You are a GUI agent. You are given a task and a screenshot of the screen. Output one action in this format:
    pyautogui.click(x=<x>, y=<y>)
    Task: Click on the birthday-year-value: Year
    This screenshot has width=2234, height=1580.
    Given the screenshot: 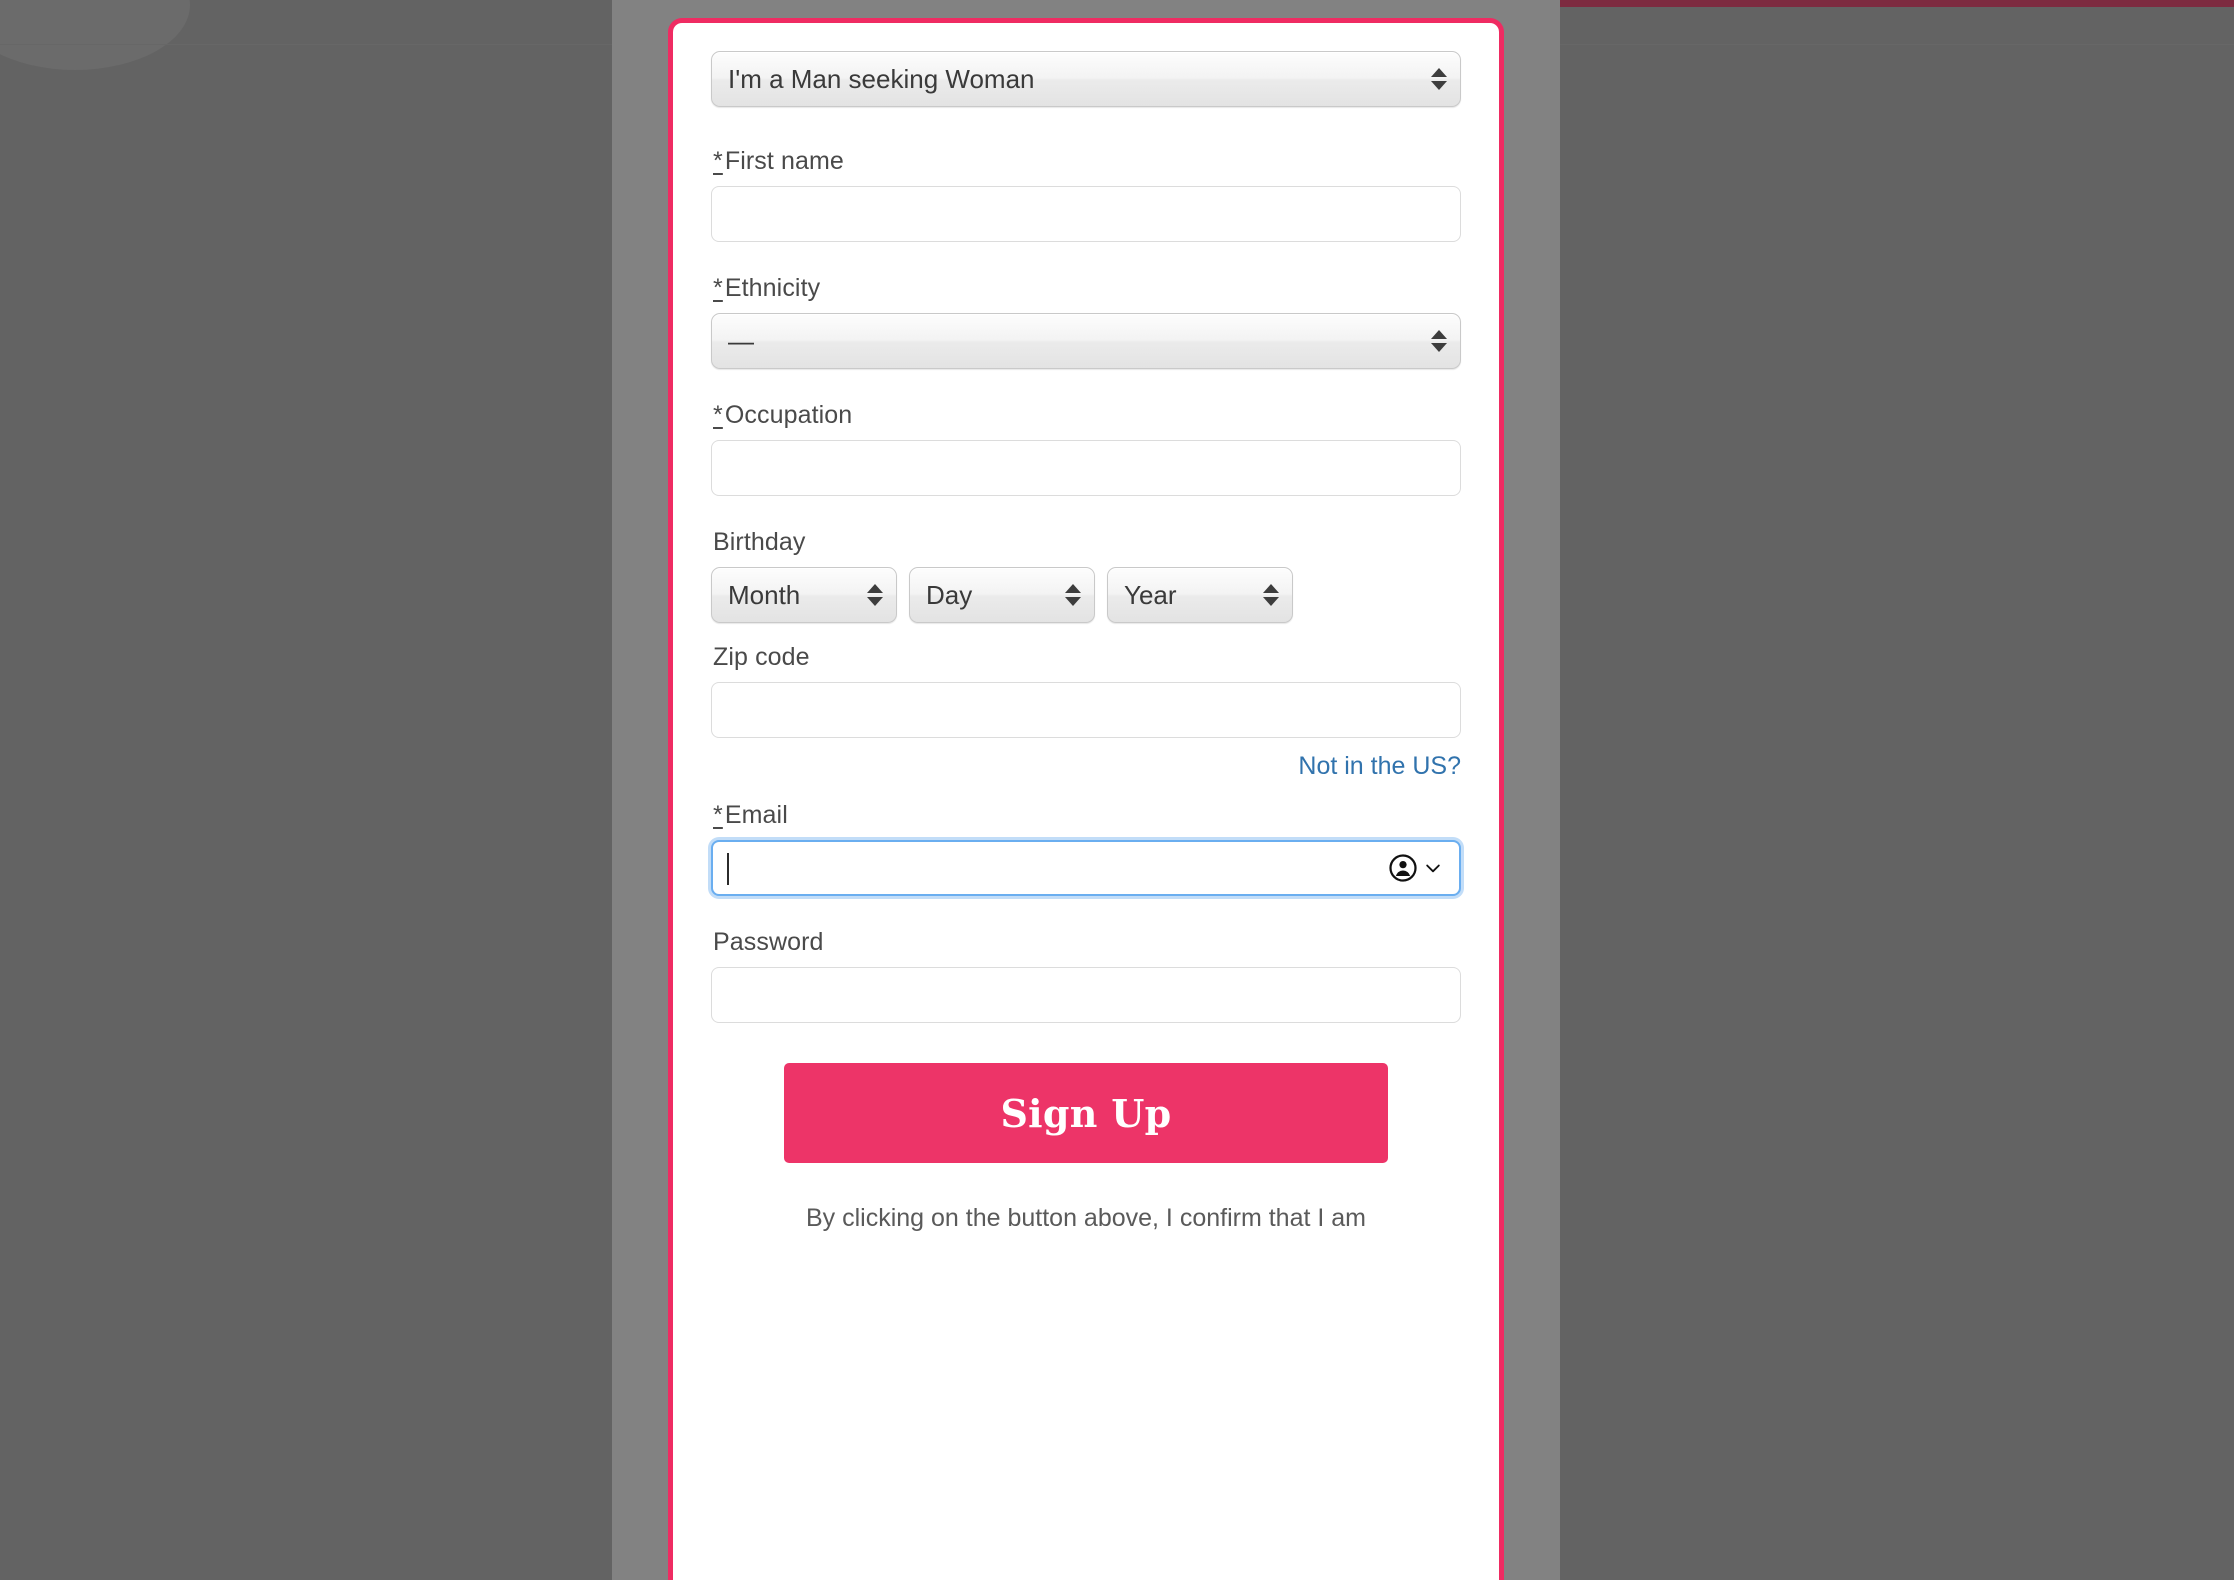 What is the action you would take?
    pyautogui.click(x=1150, y=594)
    